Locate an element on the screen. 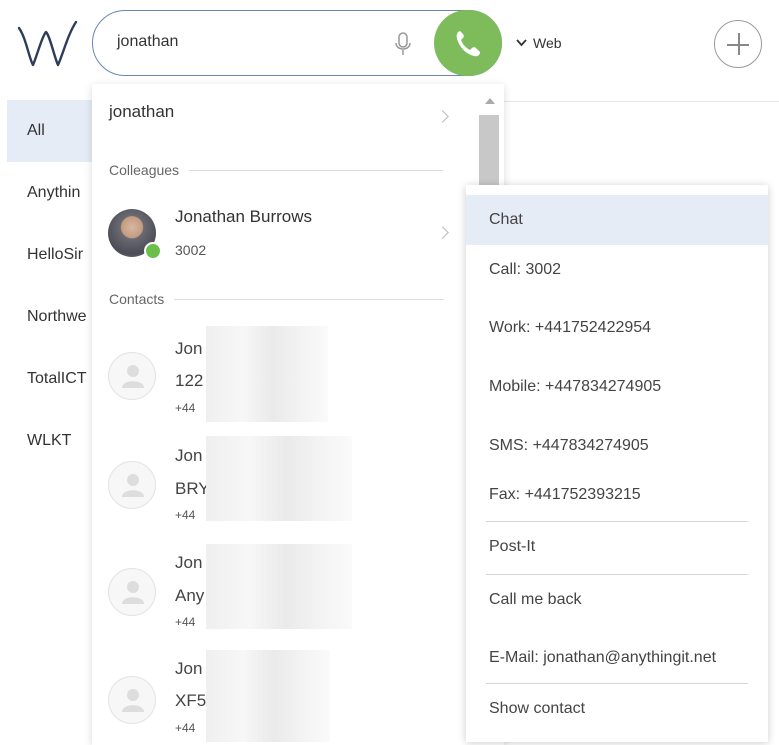  section-heading: Contacts is located at coordinates (137, 299).